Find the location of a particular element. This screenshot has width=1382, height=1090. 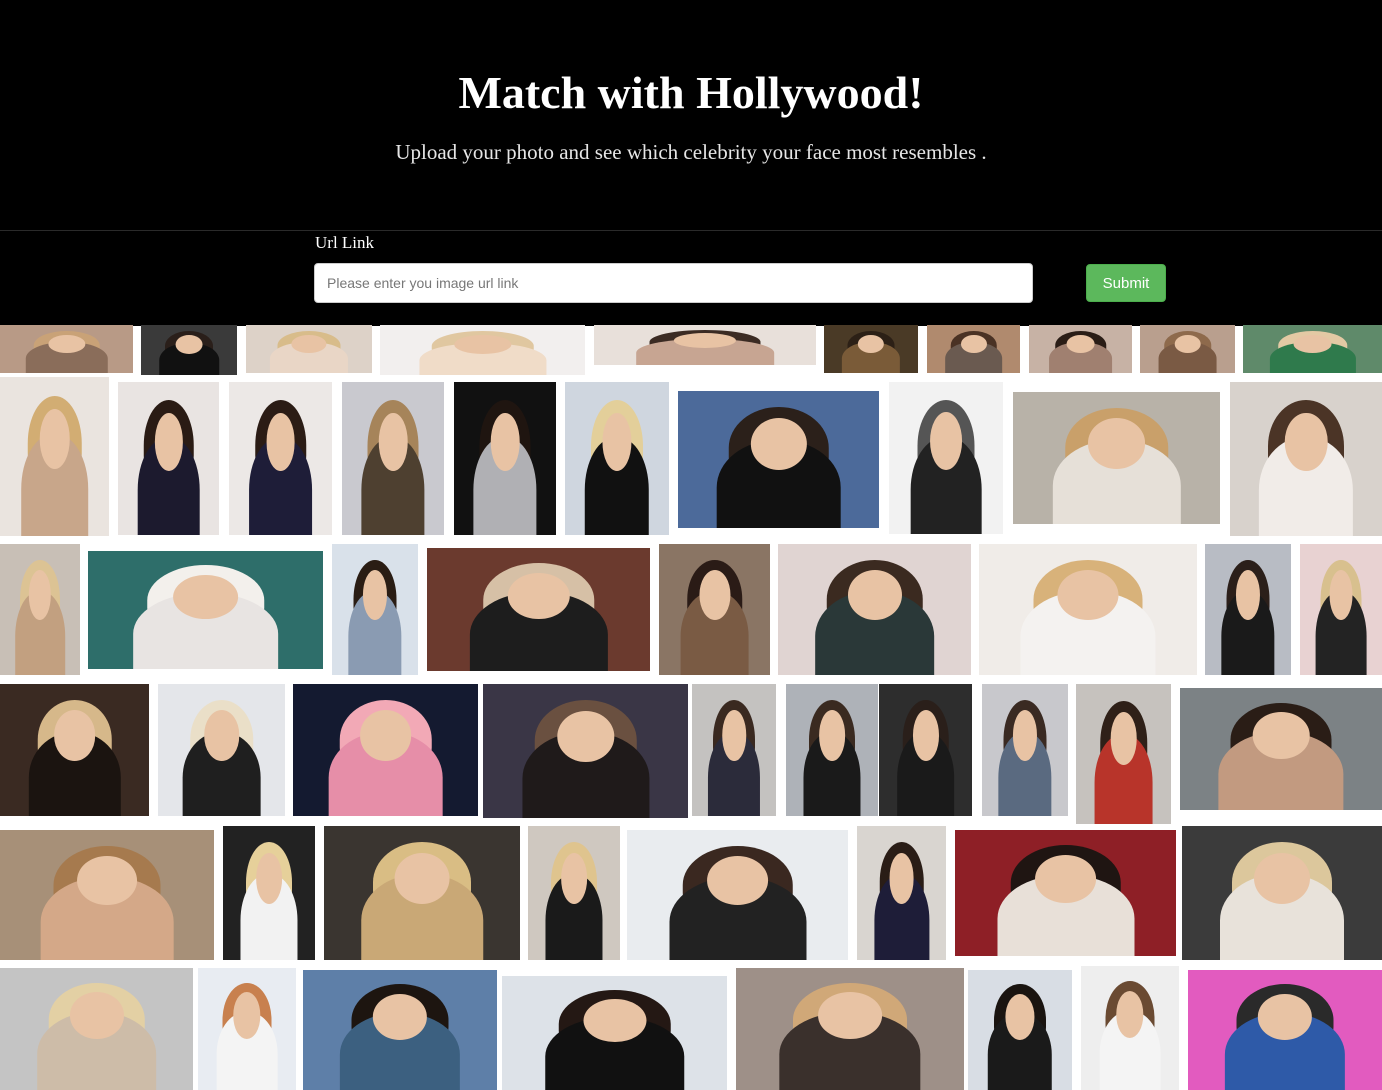

url-input is located at coordinates (673, 283).